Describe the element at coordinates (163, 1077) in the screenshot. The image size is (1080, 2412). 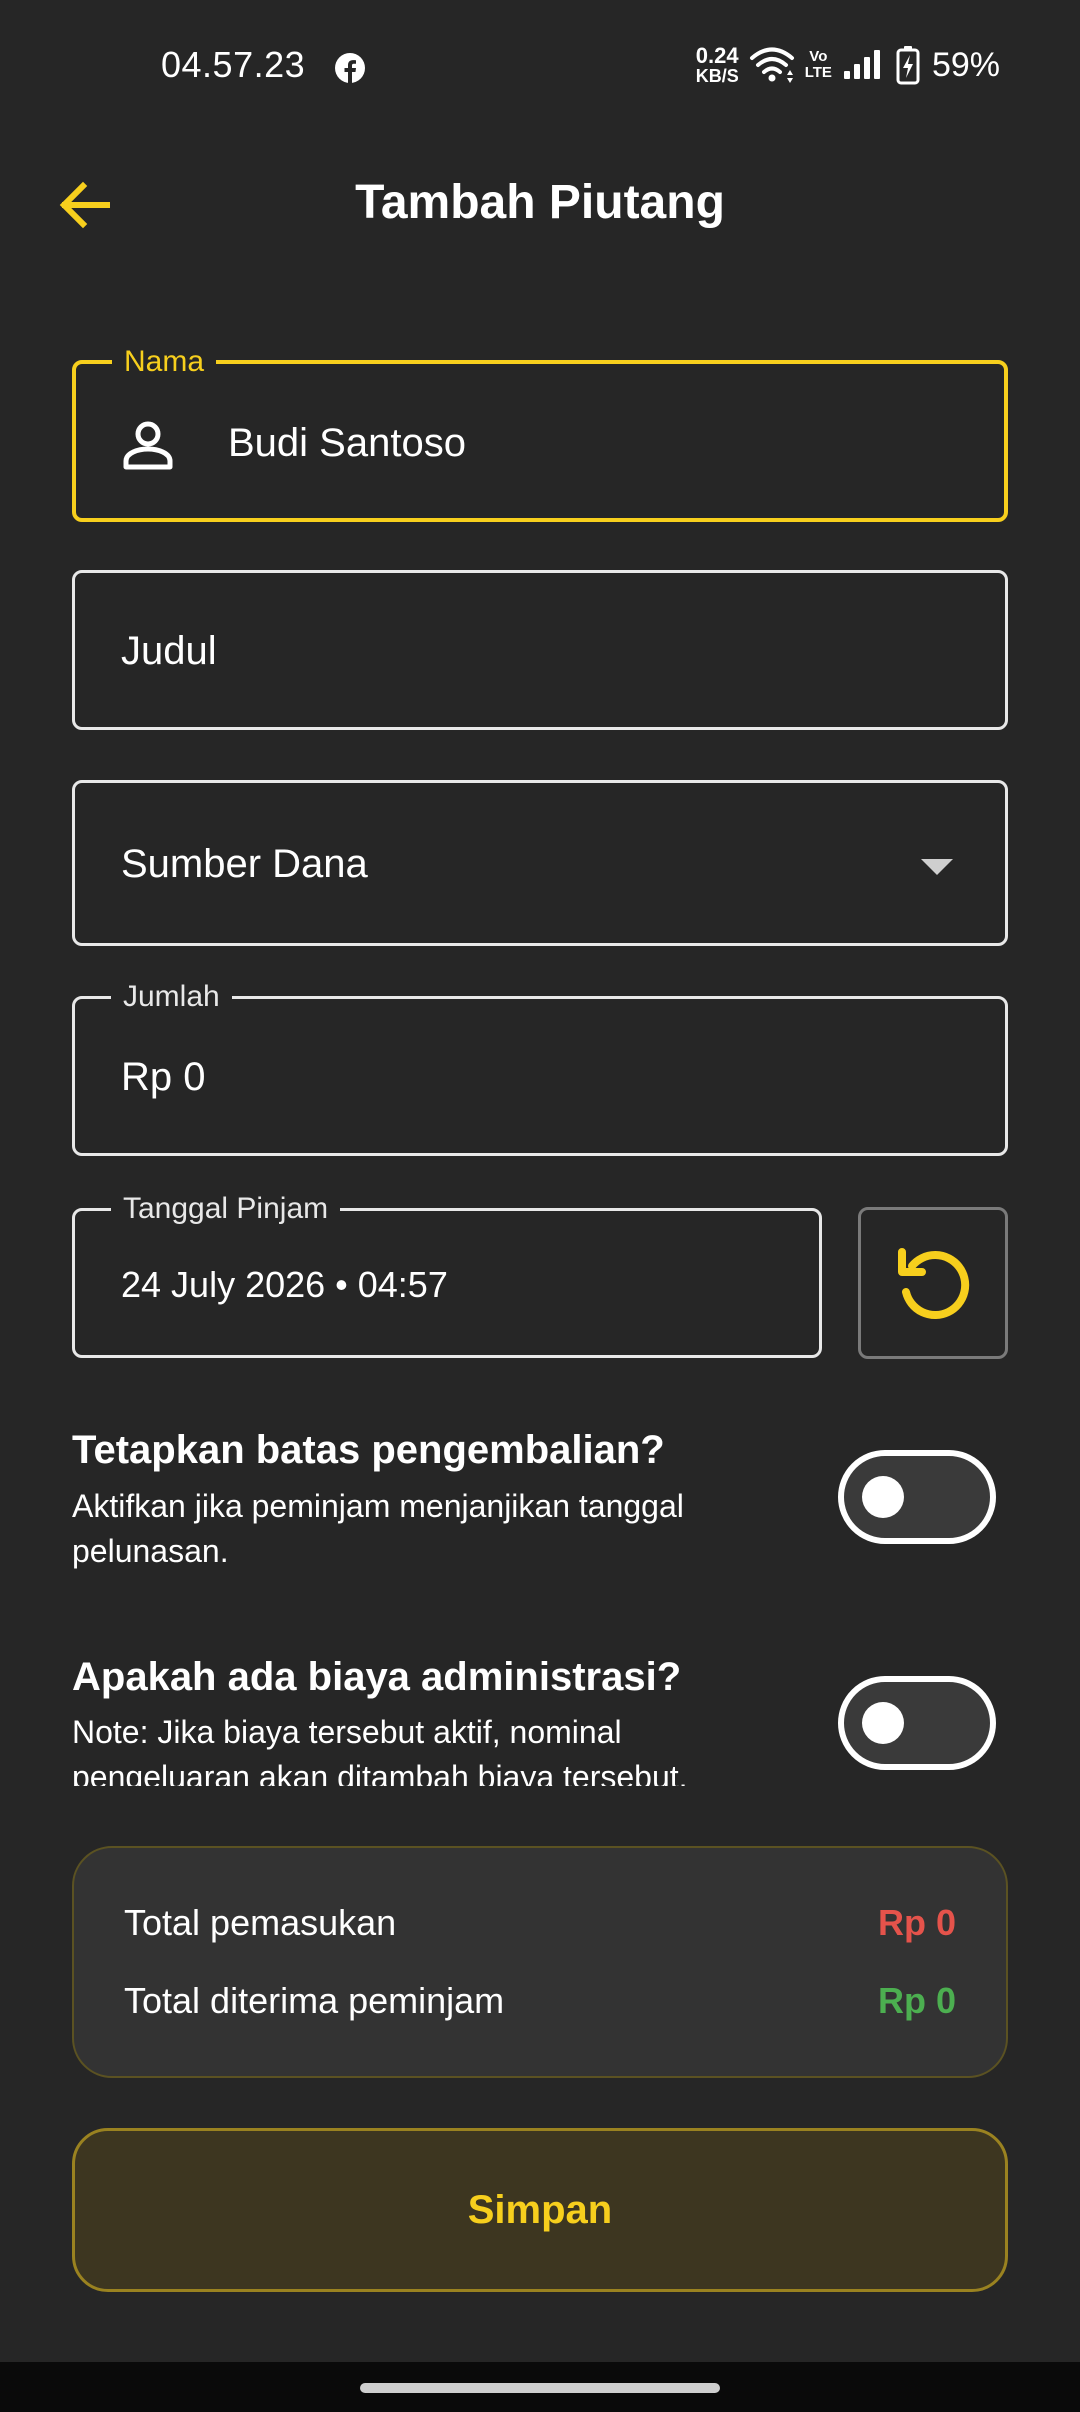
I see `jumlah-input: Rp 0` at that location.